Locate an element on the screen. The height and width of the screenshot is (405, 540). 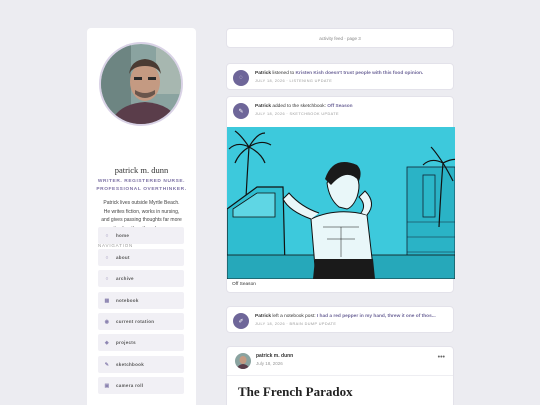
nav-label: about is located at coordinates (123, 257).